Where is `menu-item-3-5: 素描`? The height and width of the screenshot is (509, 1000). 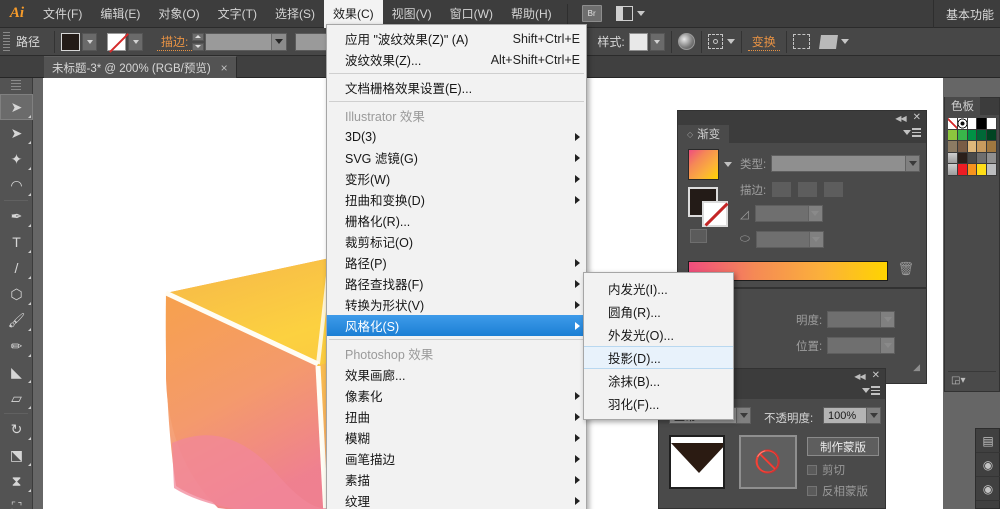
menu-item-3-5: 素描 is located at coordinates (456, 479).